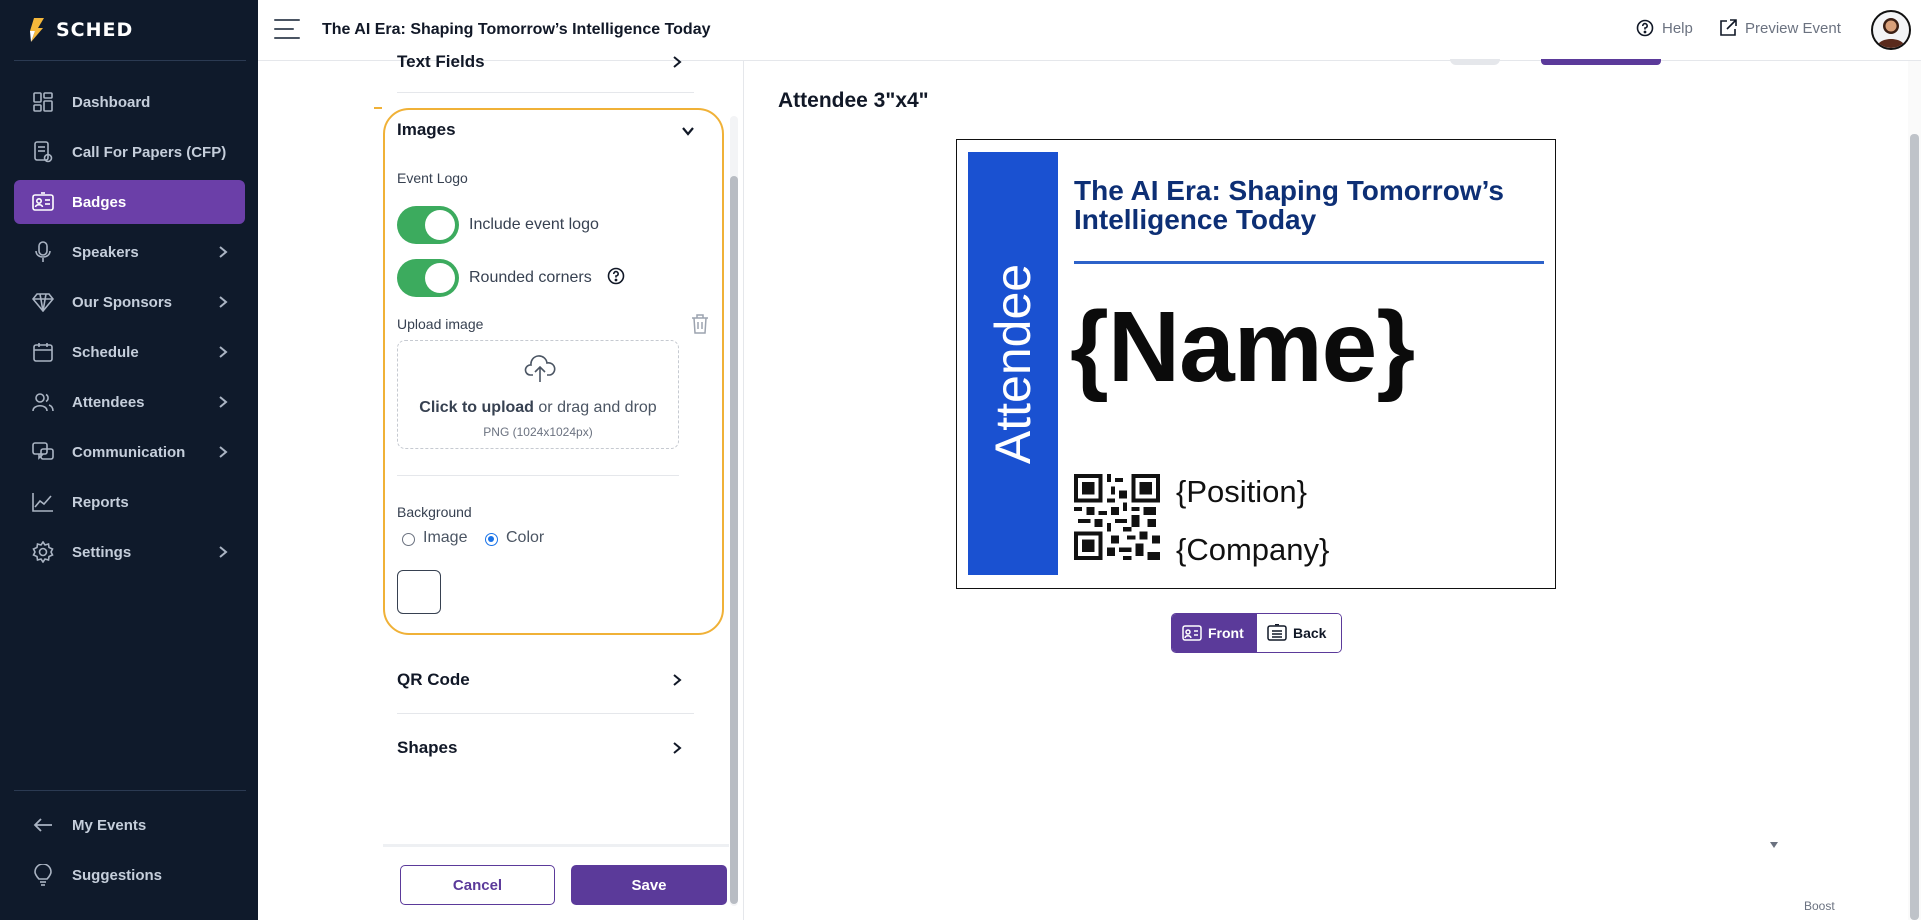  What do you see at coordinates (538, 475) in the screenshot?
I see `section-divider` at bounding box center [538, 475].